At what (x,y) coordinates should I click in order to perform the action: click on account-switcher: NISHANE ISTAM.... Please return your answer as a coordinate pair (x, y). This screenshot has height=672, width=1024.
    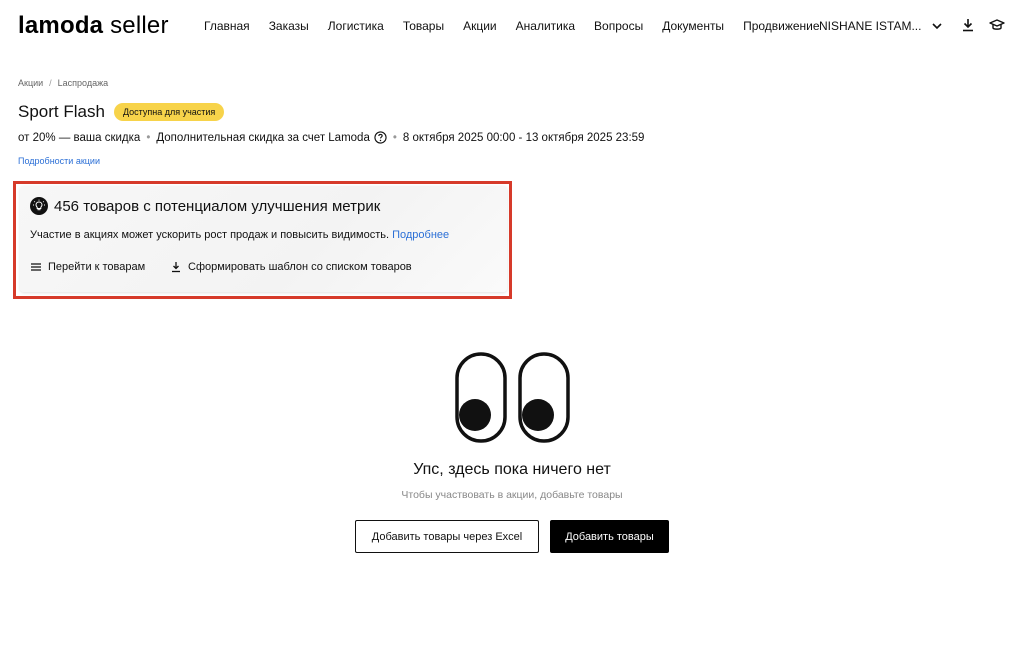
    Looking at the image, I should click on (881, 26).